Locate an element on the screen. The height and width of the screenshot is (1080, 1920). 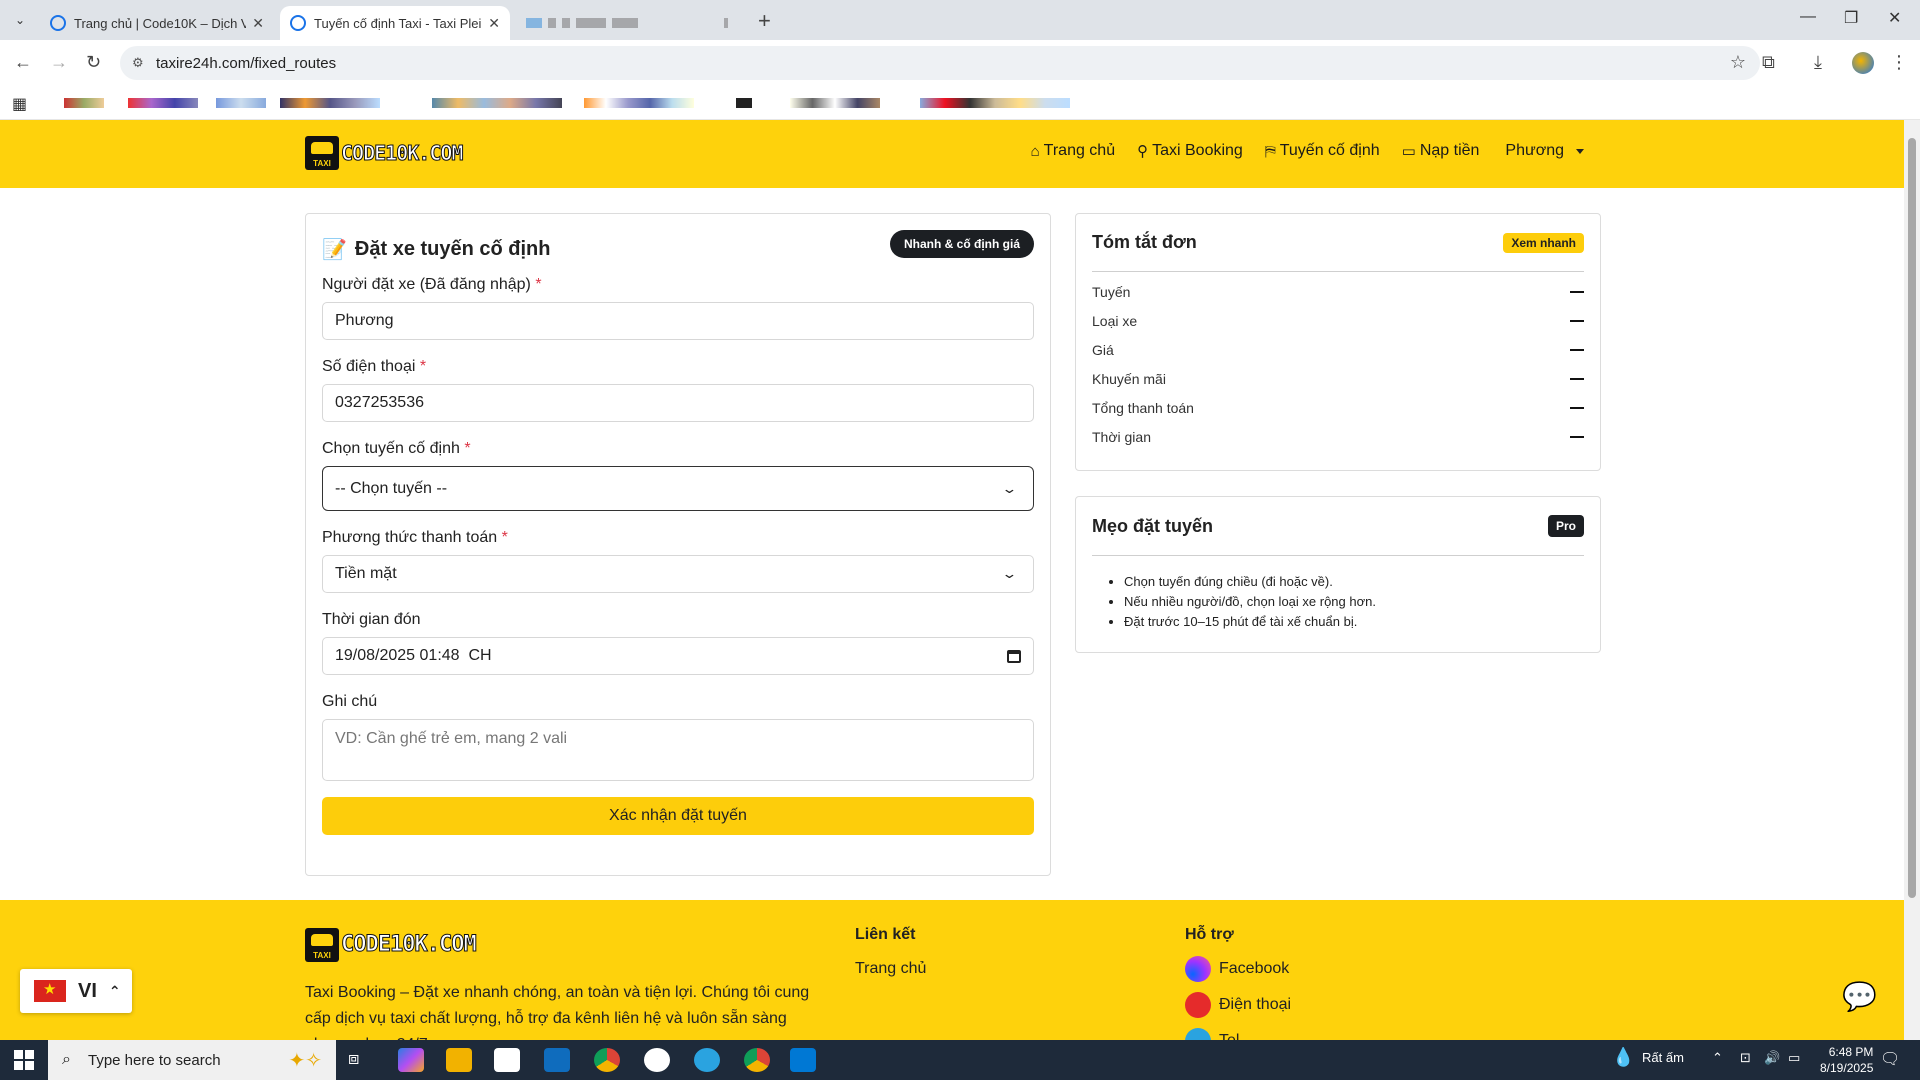
nav-item-home: ⌂ Trang chủ is located at coordinates (1073, 151).